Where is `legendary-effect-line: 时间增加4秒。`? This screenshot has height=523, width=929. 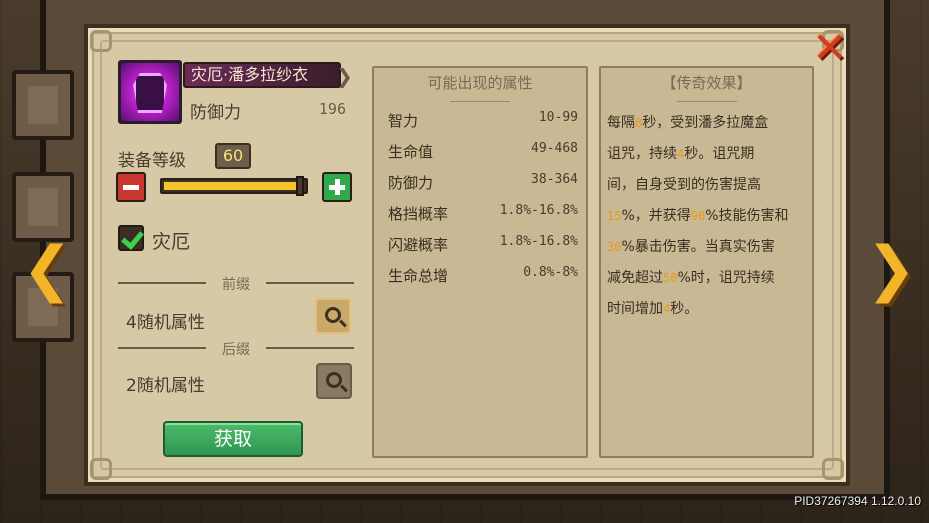 legendary-effect-line: 时间增加4秒。 is located at coordinates (705, 309).